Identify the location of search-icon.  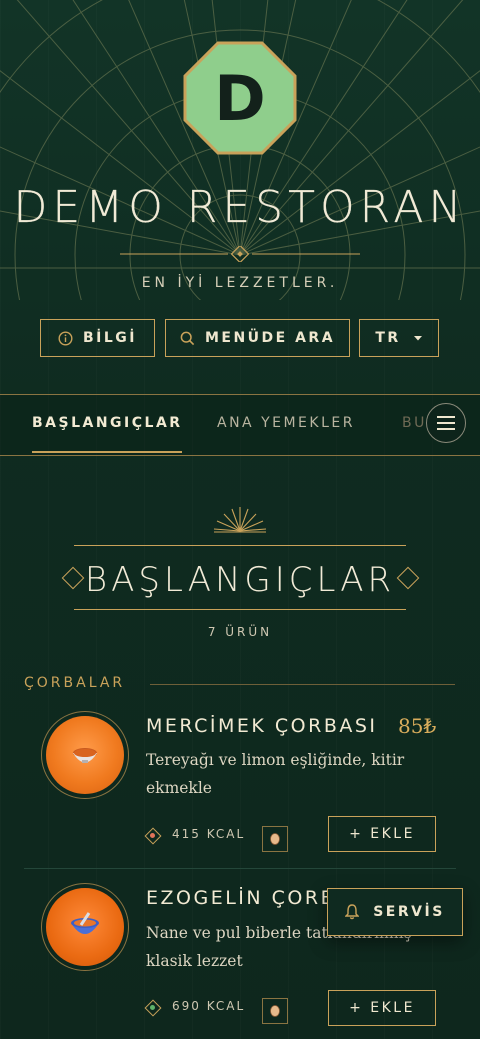
(187, 338).